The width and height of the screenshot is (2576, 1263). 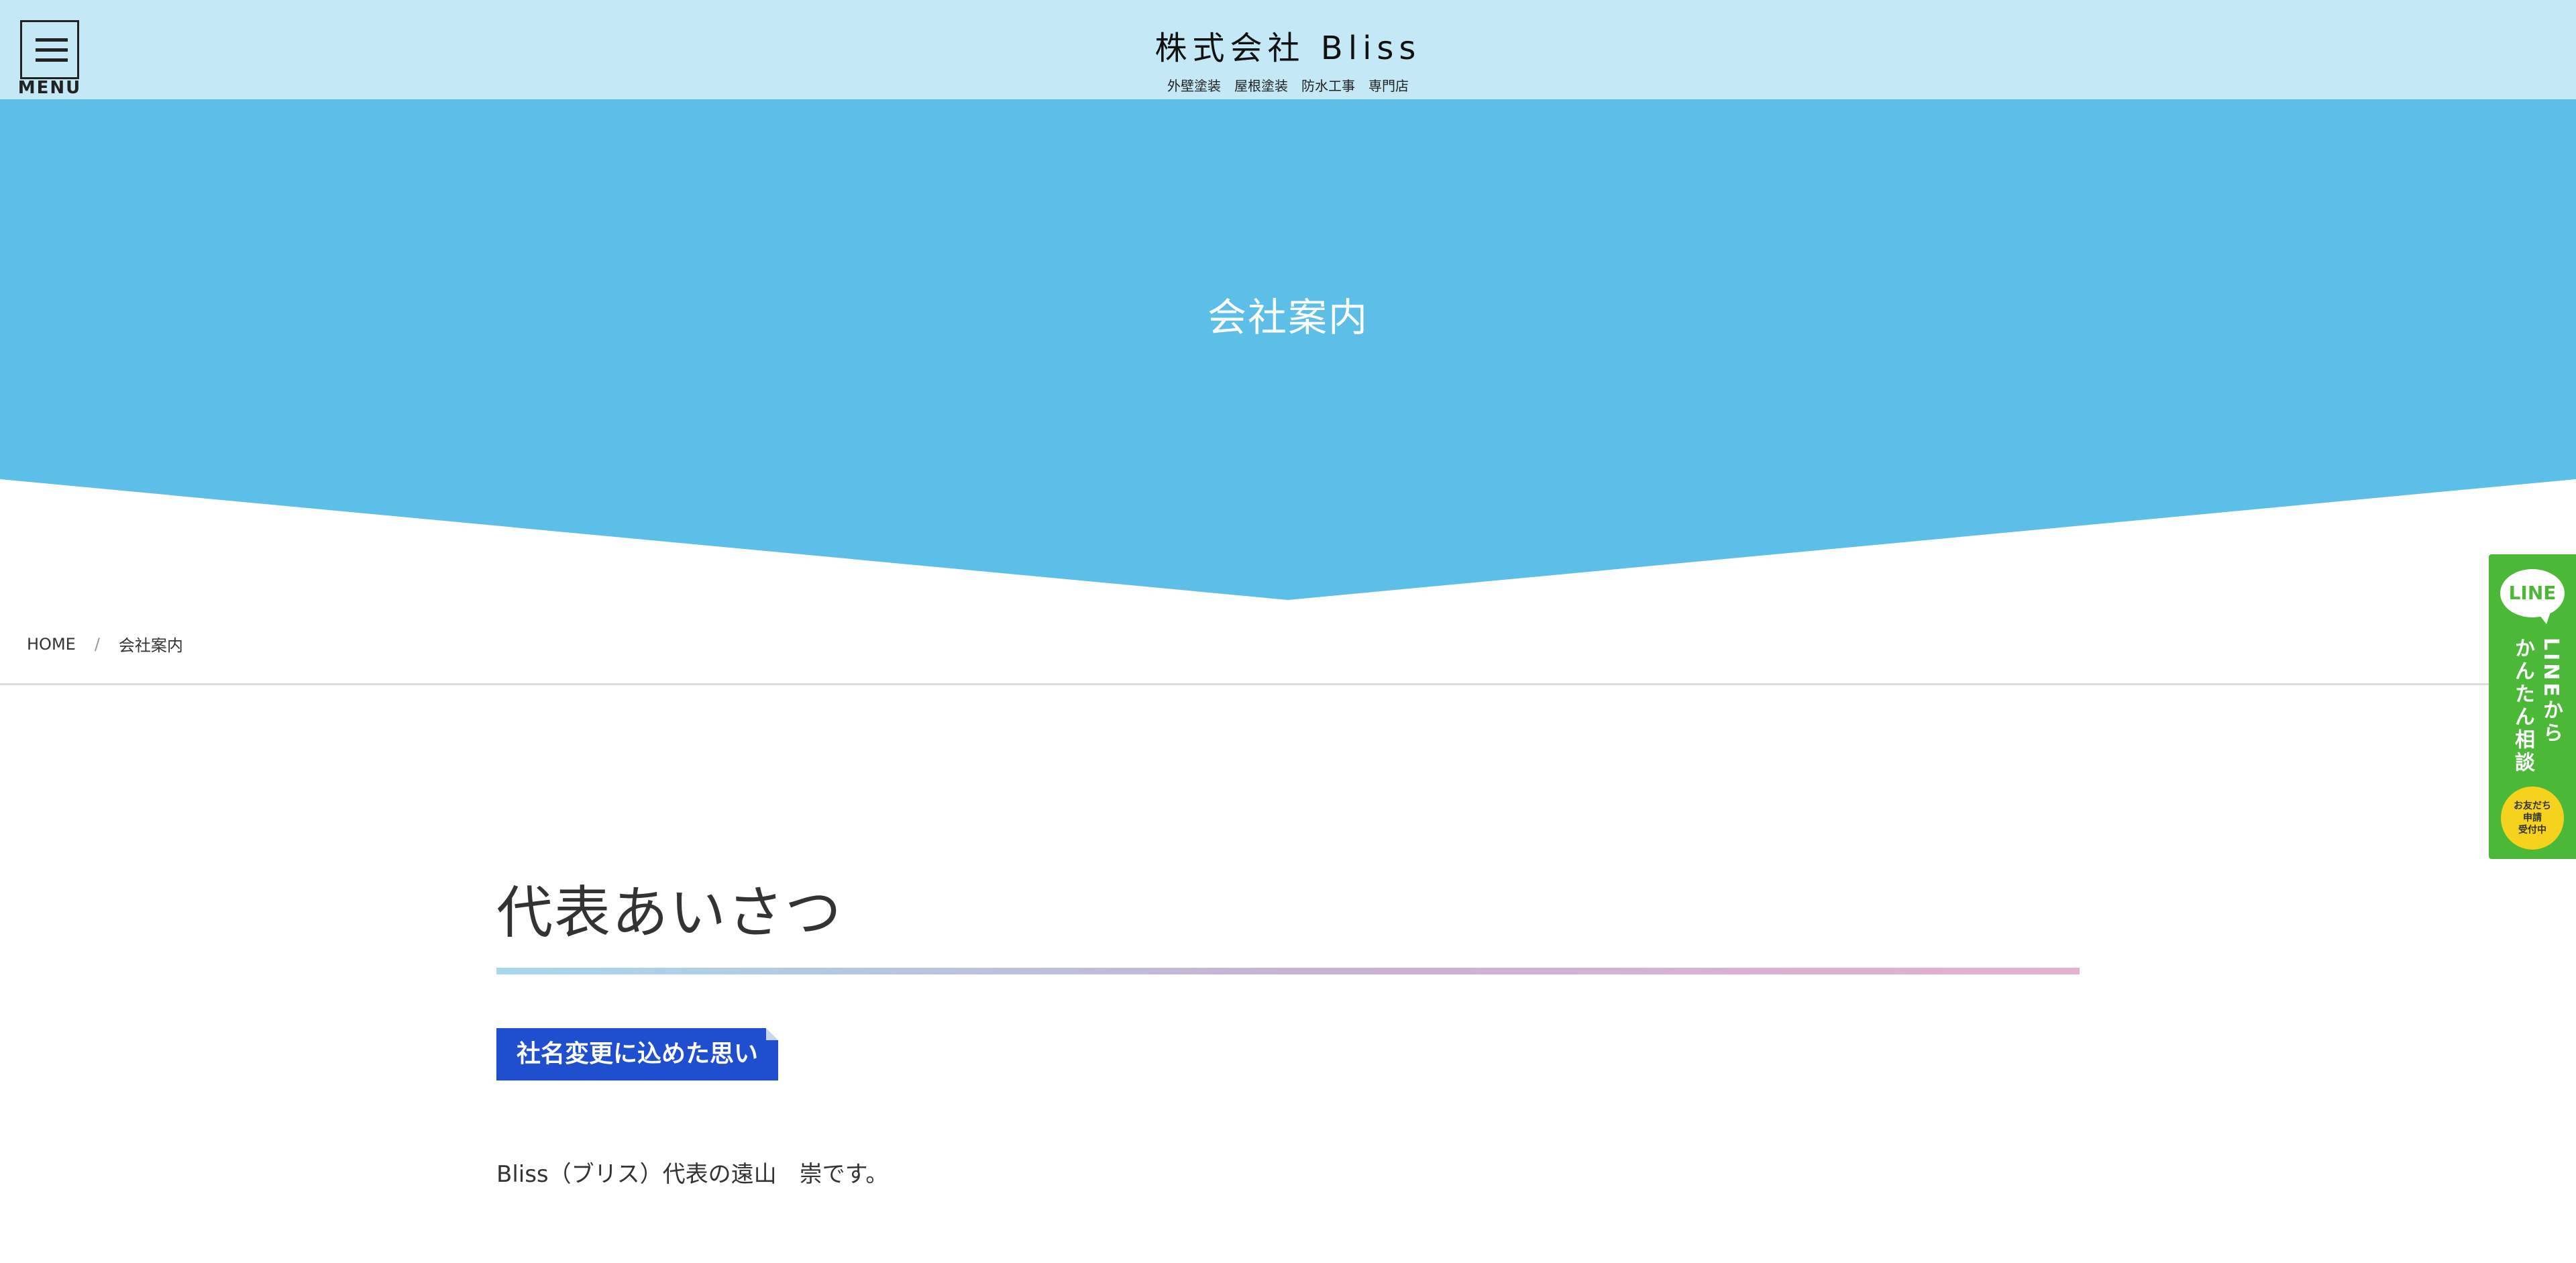 I want to click on speech-bubble-tail-icon, so click(x=2544, y=618).